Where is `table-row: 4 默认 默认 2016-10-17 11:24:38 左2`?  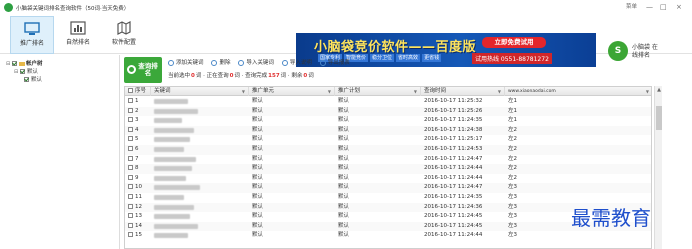
table-row: 4 默认 默认 2016-10-17 11:24:38 左2 is located at coordinates (388, 130).